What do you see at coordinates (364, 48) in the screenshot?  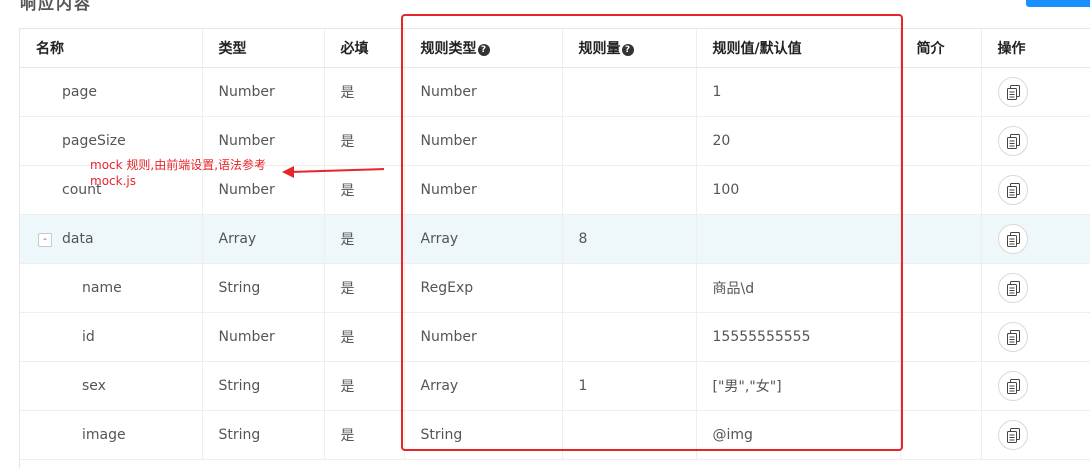 I see `col-header-required: 必填` at bounding box center [364, 48].